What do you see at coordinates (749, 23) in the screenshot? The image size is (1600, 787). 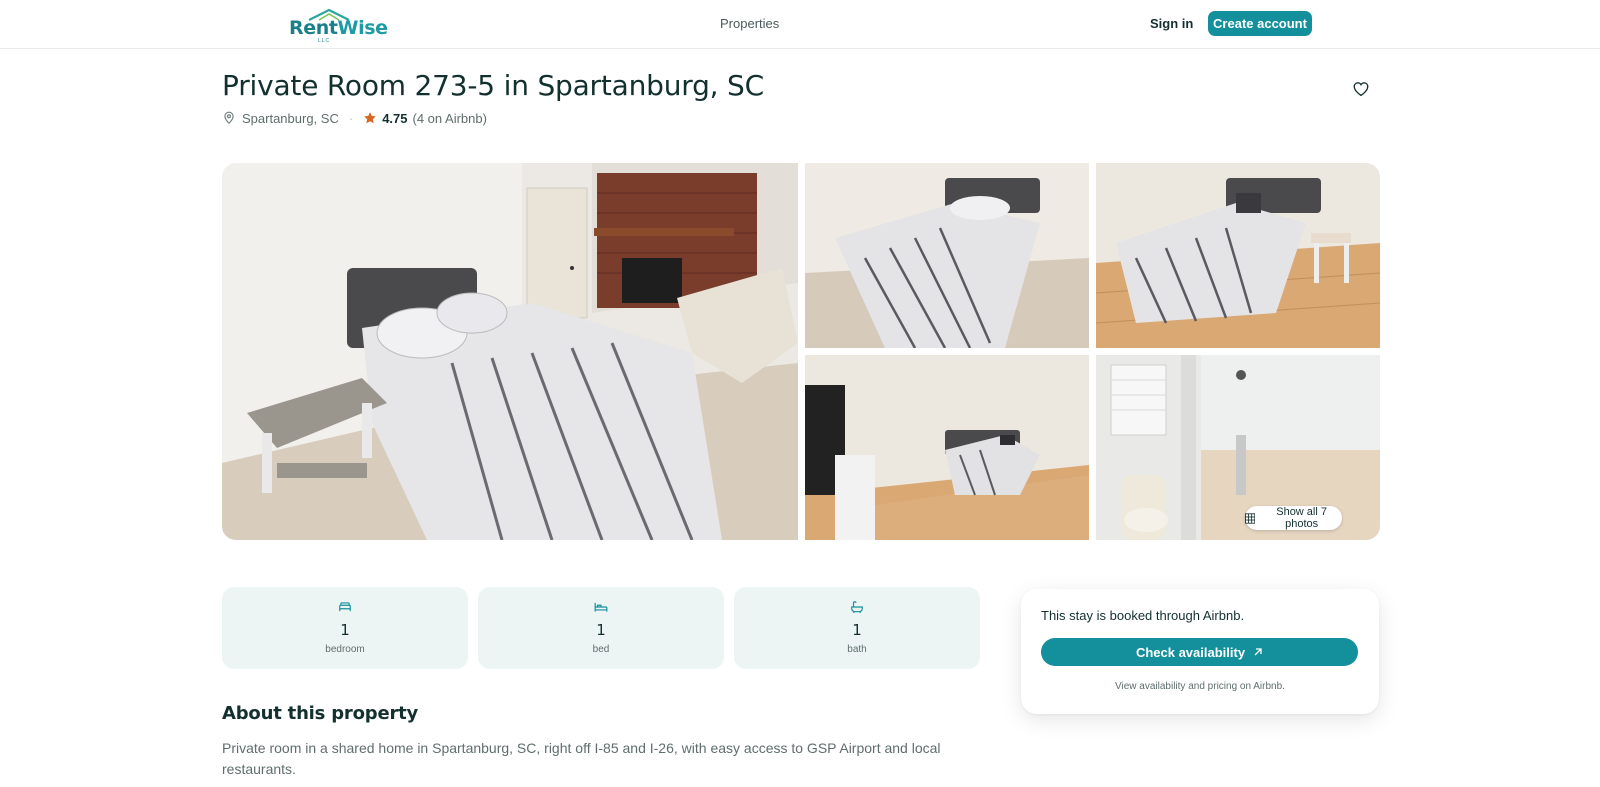 I see `nav-link-properties: Properties` at bounding box center [749, 23].